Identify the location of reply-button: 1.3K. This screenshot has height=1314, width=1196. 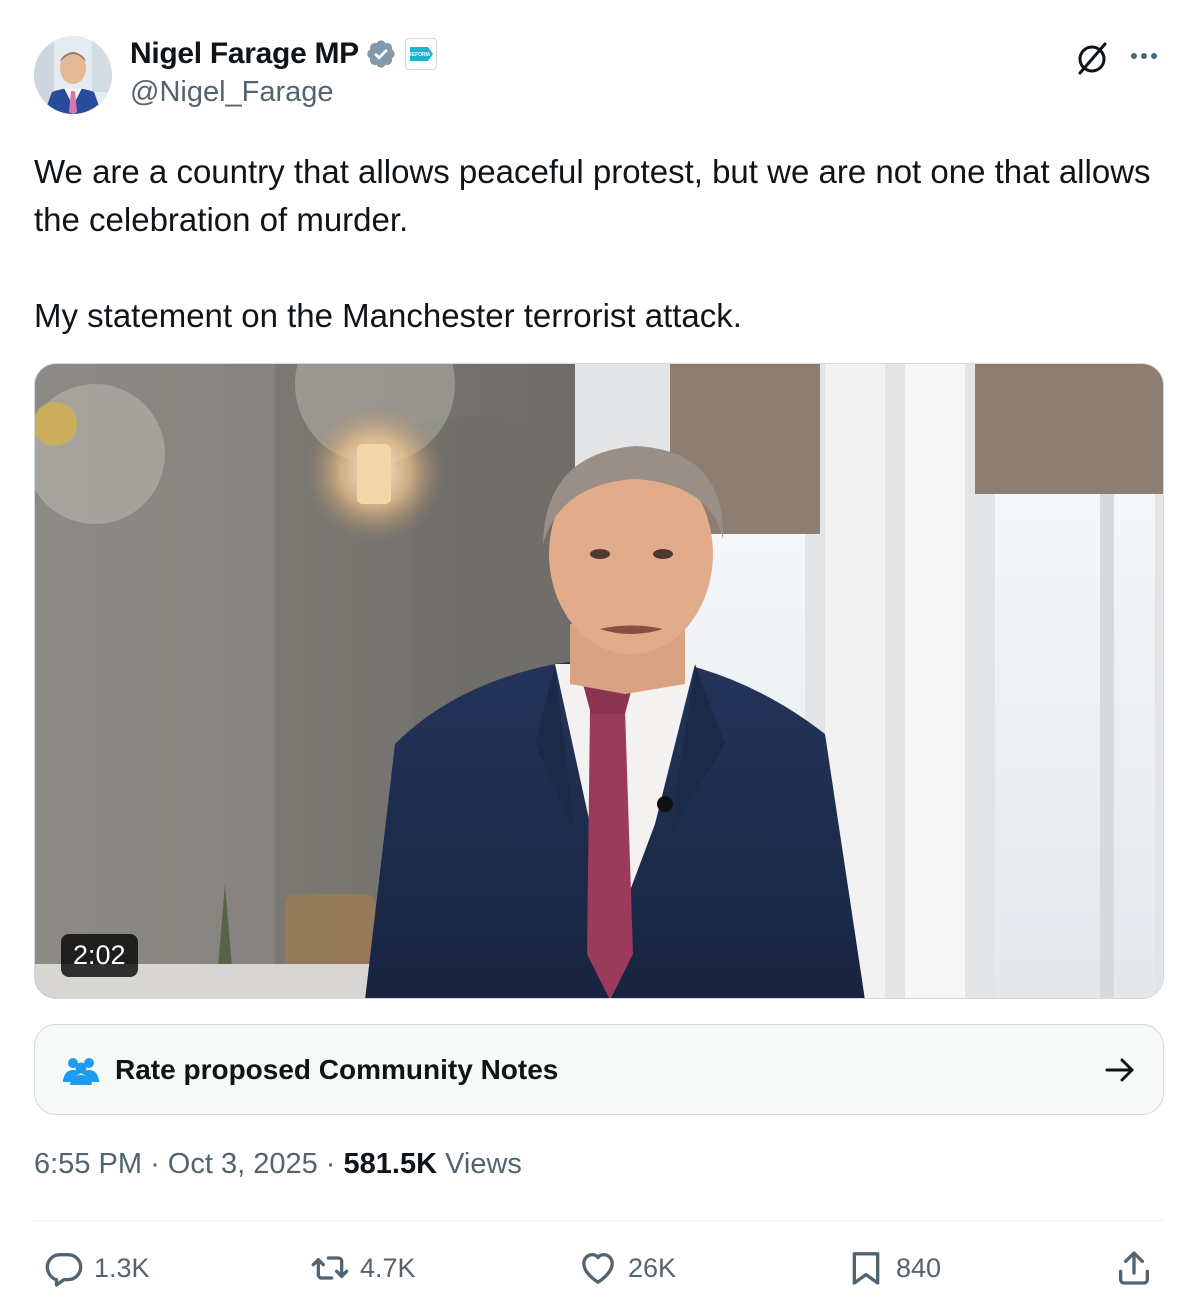
(97, 1268).